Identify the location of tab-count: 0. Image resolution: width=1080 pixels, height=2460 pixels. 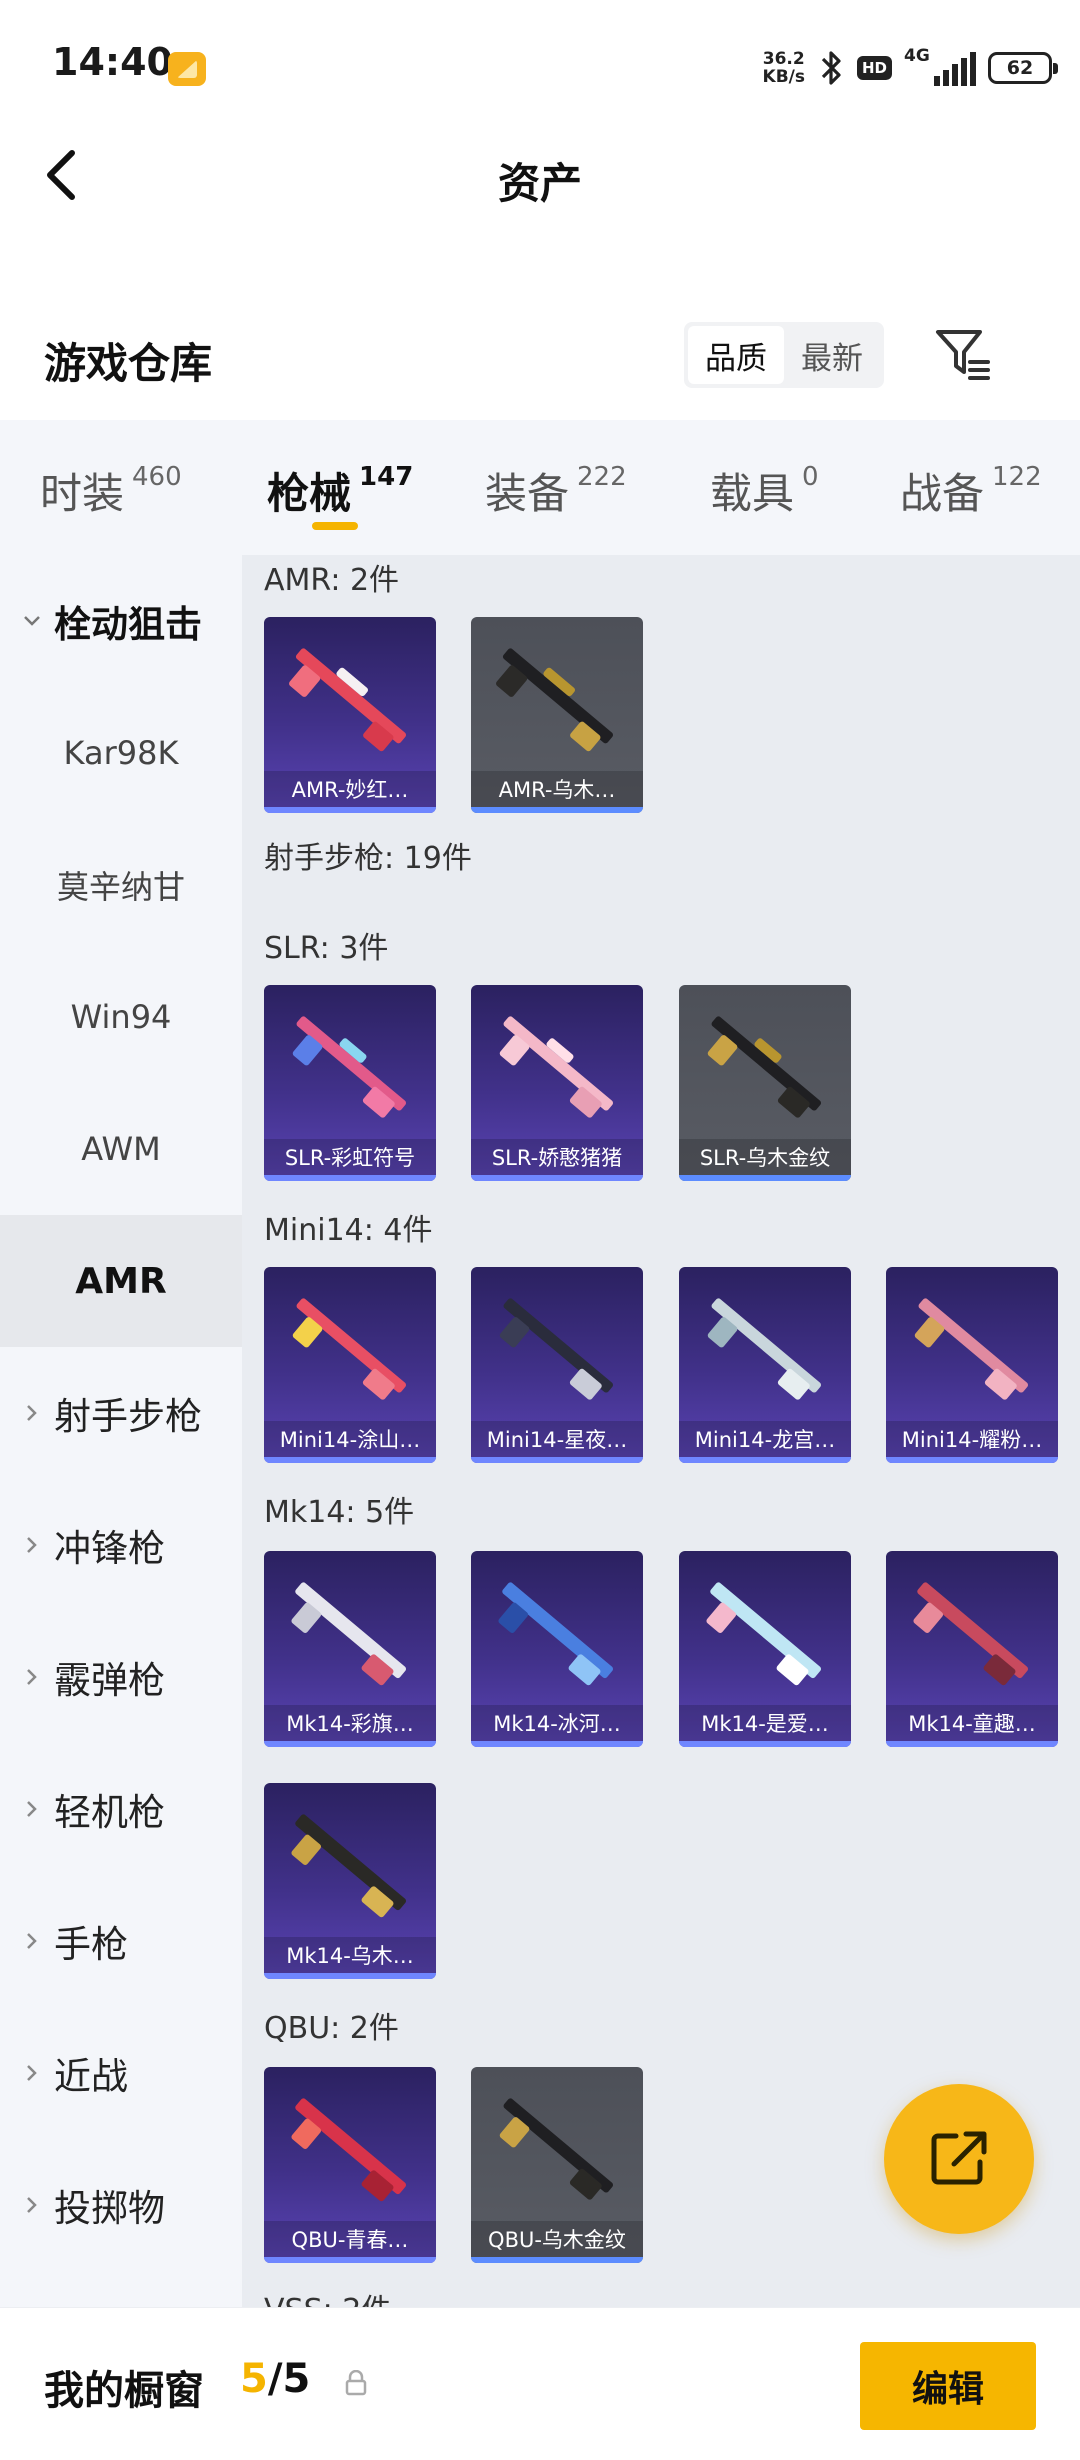
(810, 477).